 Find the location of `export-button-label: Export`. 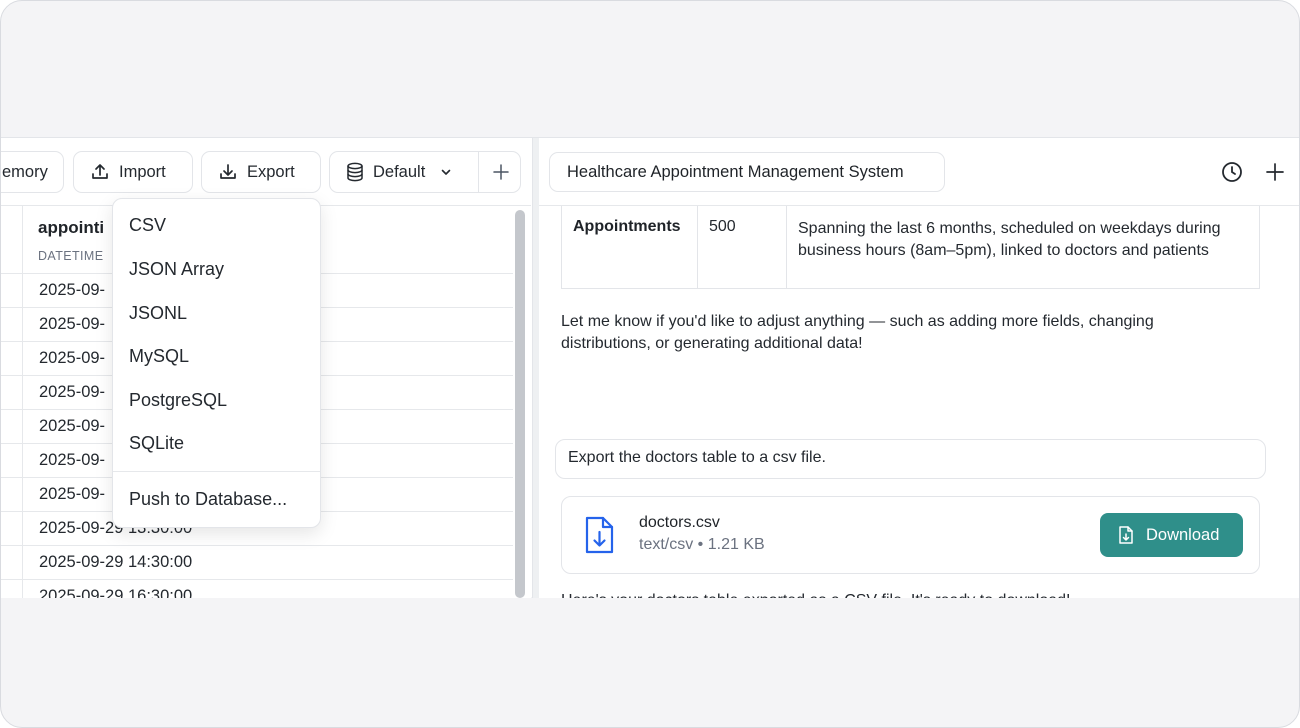

export-button-label: Export is located at coordinates (271, 171).